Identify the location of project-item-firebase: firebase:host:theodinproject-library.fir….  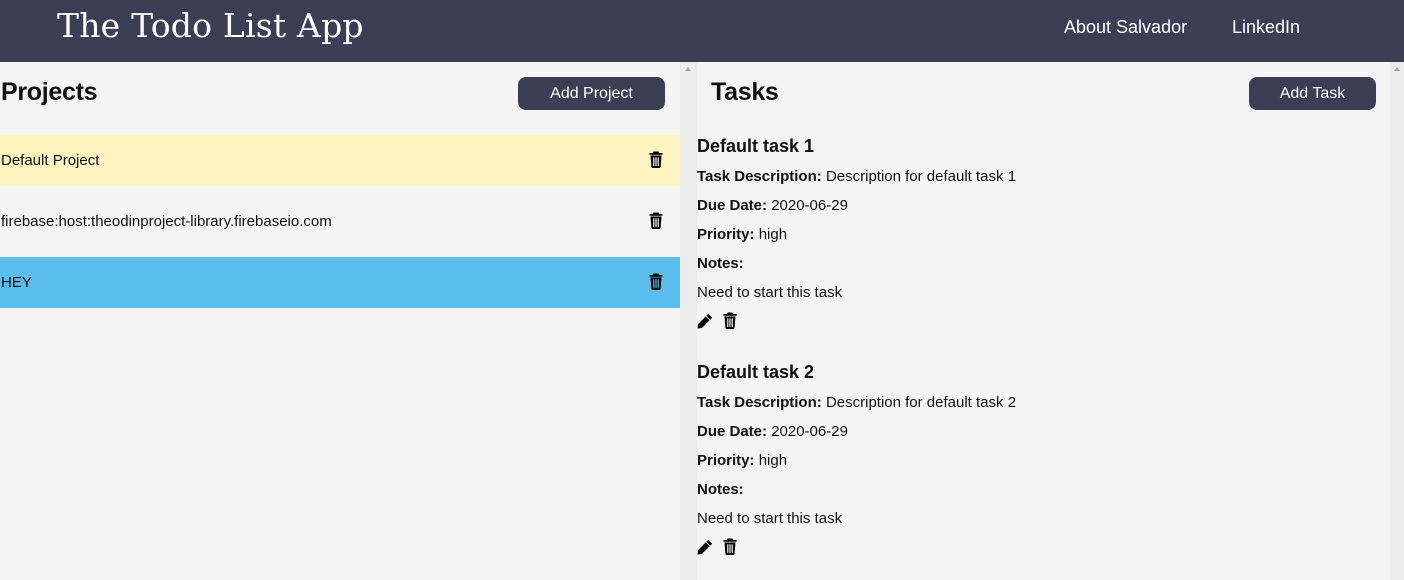
(340, 221).